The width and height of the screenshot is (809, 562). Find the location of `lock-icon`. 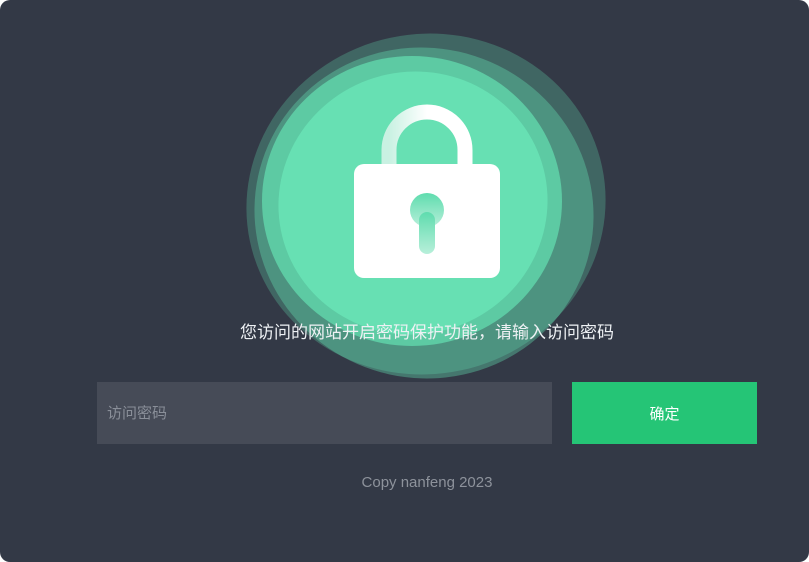

lock-icon is located at coordinates (427, 191).